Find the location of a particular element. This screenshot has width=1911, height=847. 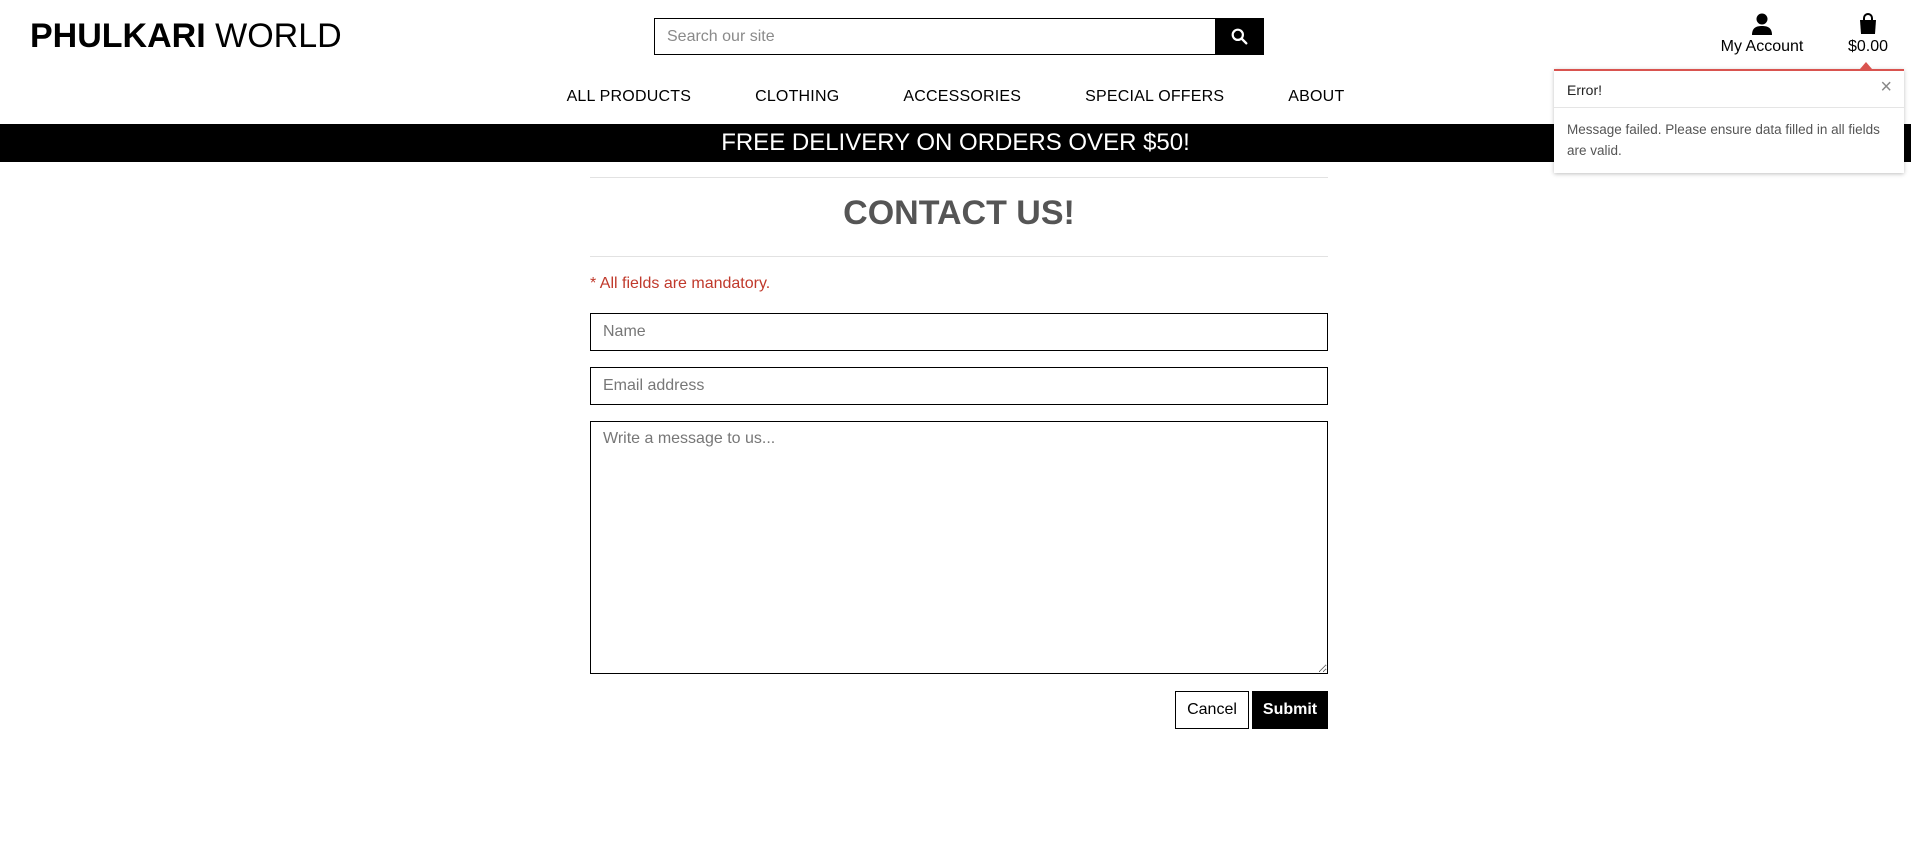

nav-special-offers: SPECIAL OFFERS is located at coordinates (1154, 97).